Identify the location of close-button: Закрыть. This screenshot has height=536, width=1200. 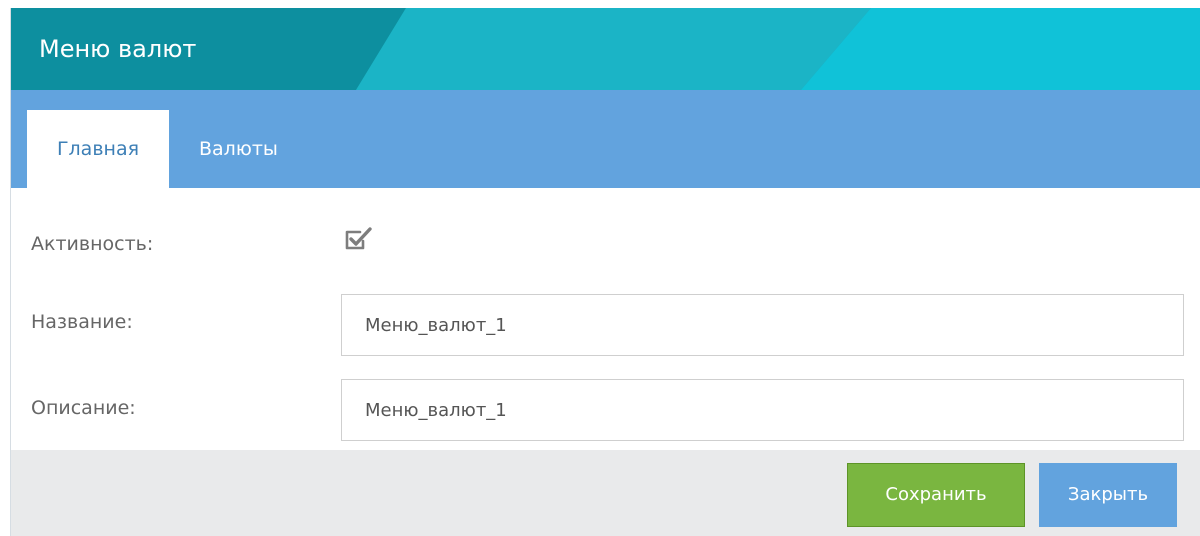
(1108, 495).